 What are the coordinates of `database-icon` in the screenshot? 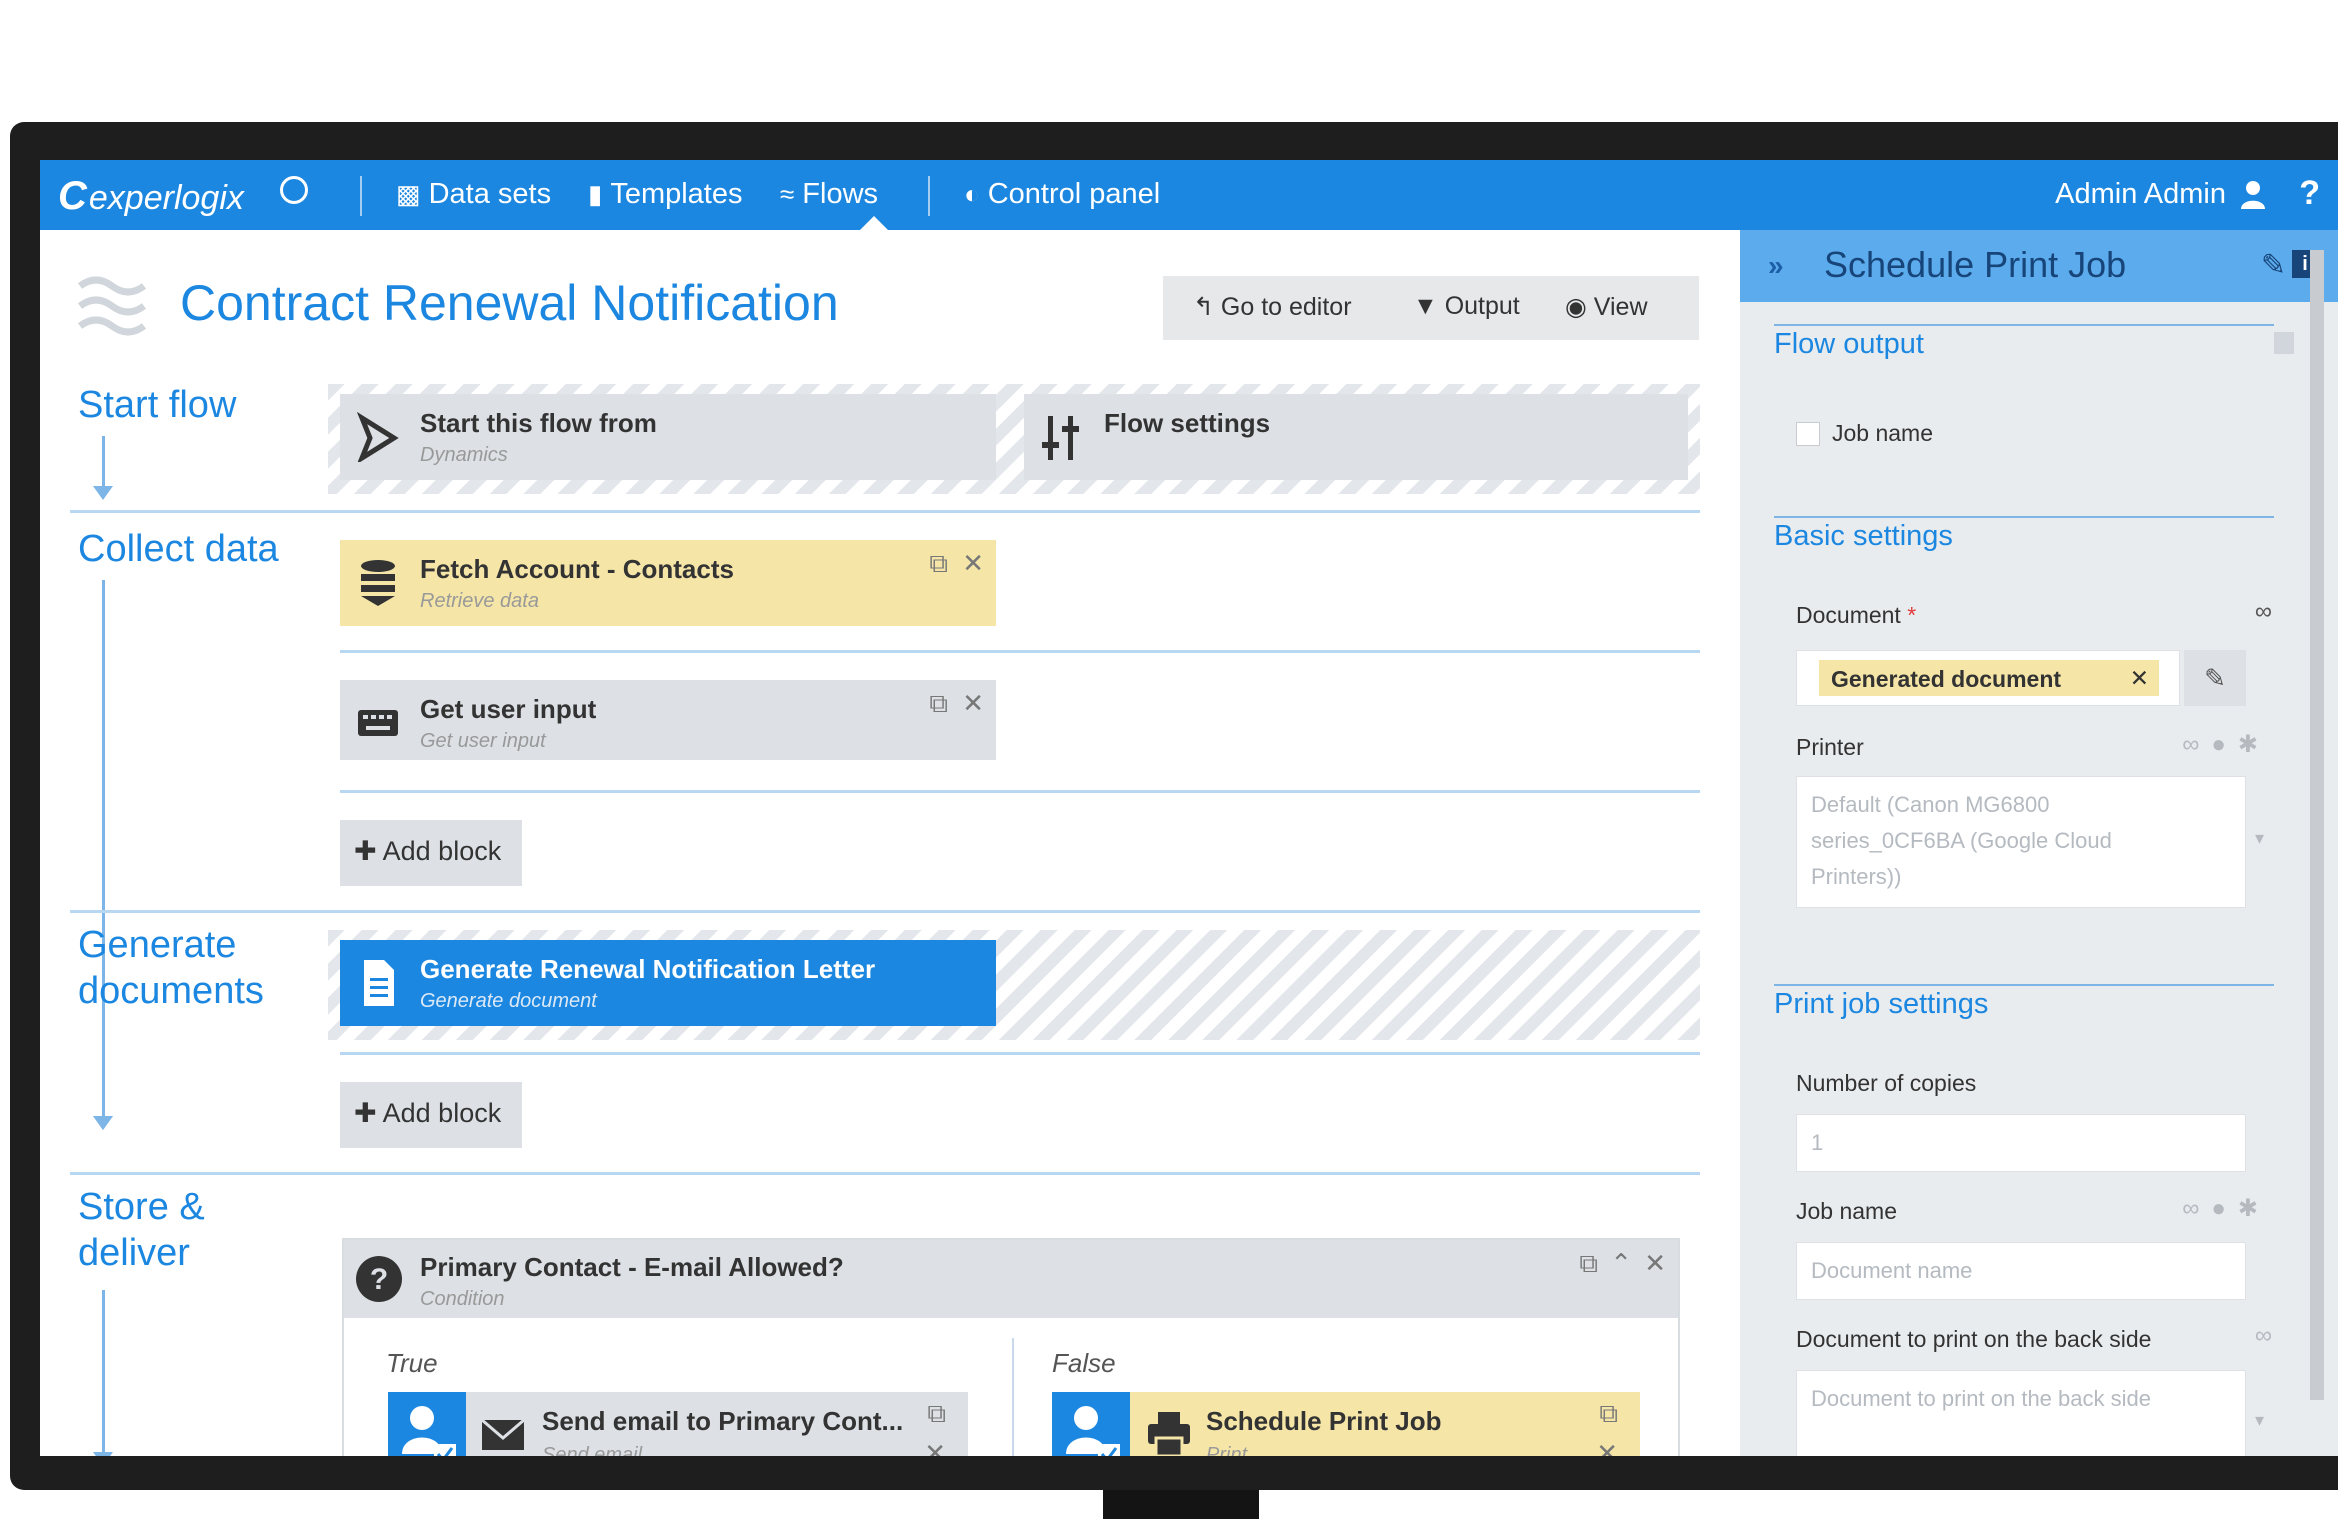 It's located at (378, 583).